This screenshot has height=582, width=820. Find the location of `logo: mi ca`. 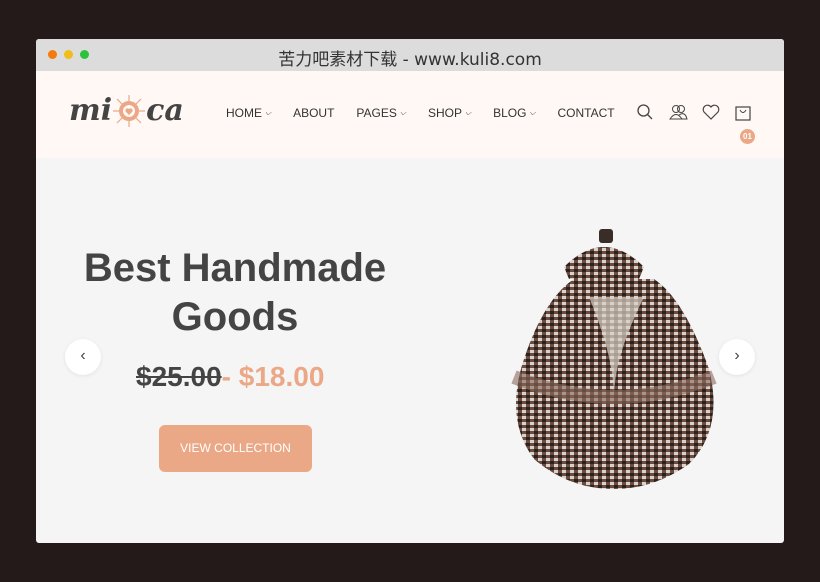

logo: mi ca is located at coordinates (126, 110).